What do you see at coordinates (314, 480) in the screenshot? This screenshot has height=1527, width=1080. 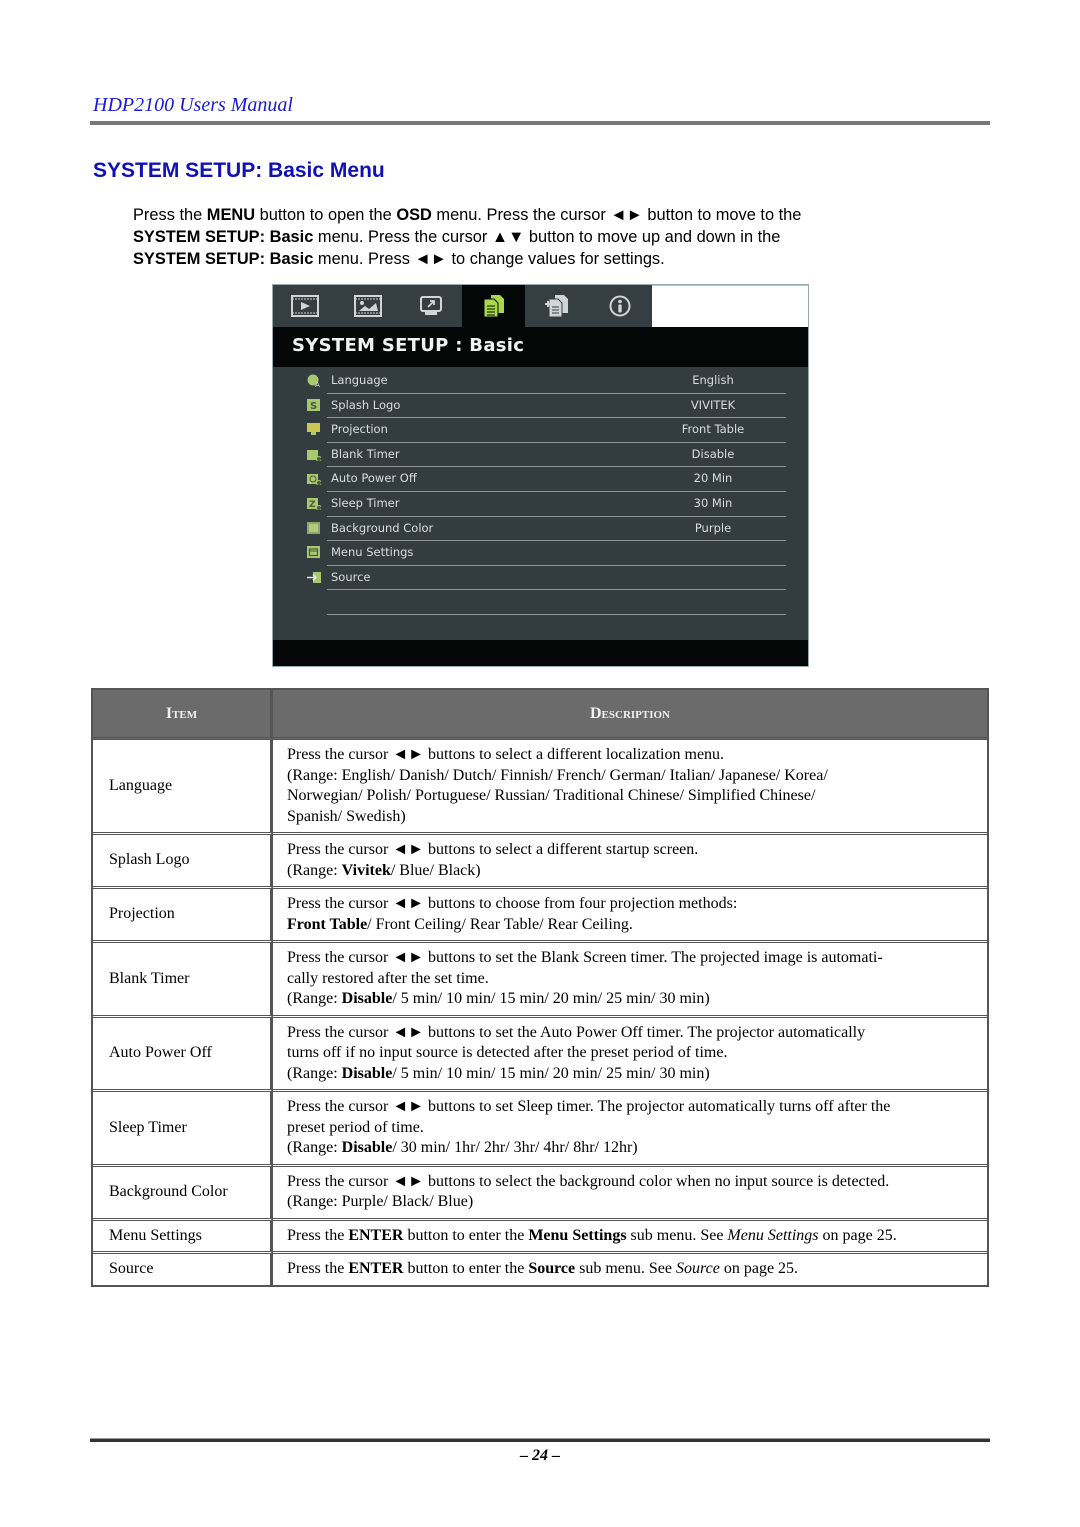 I see `auto-power-off-icon` at bounding box center [314, 480].